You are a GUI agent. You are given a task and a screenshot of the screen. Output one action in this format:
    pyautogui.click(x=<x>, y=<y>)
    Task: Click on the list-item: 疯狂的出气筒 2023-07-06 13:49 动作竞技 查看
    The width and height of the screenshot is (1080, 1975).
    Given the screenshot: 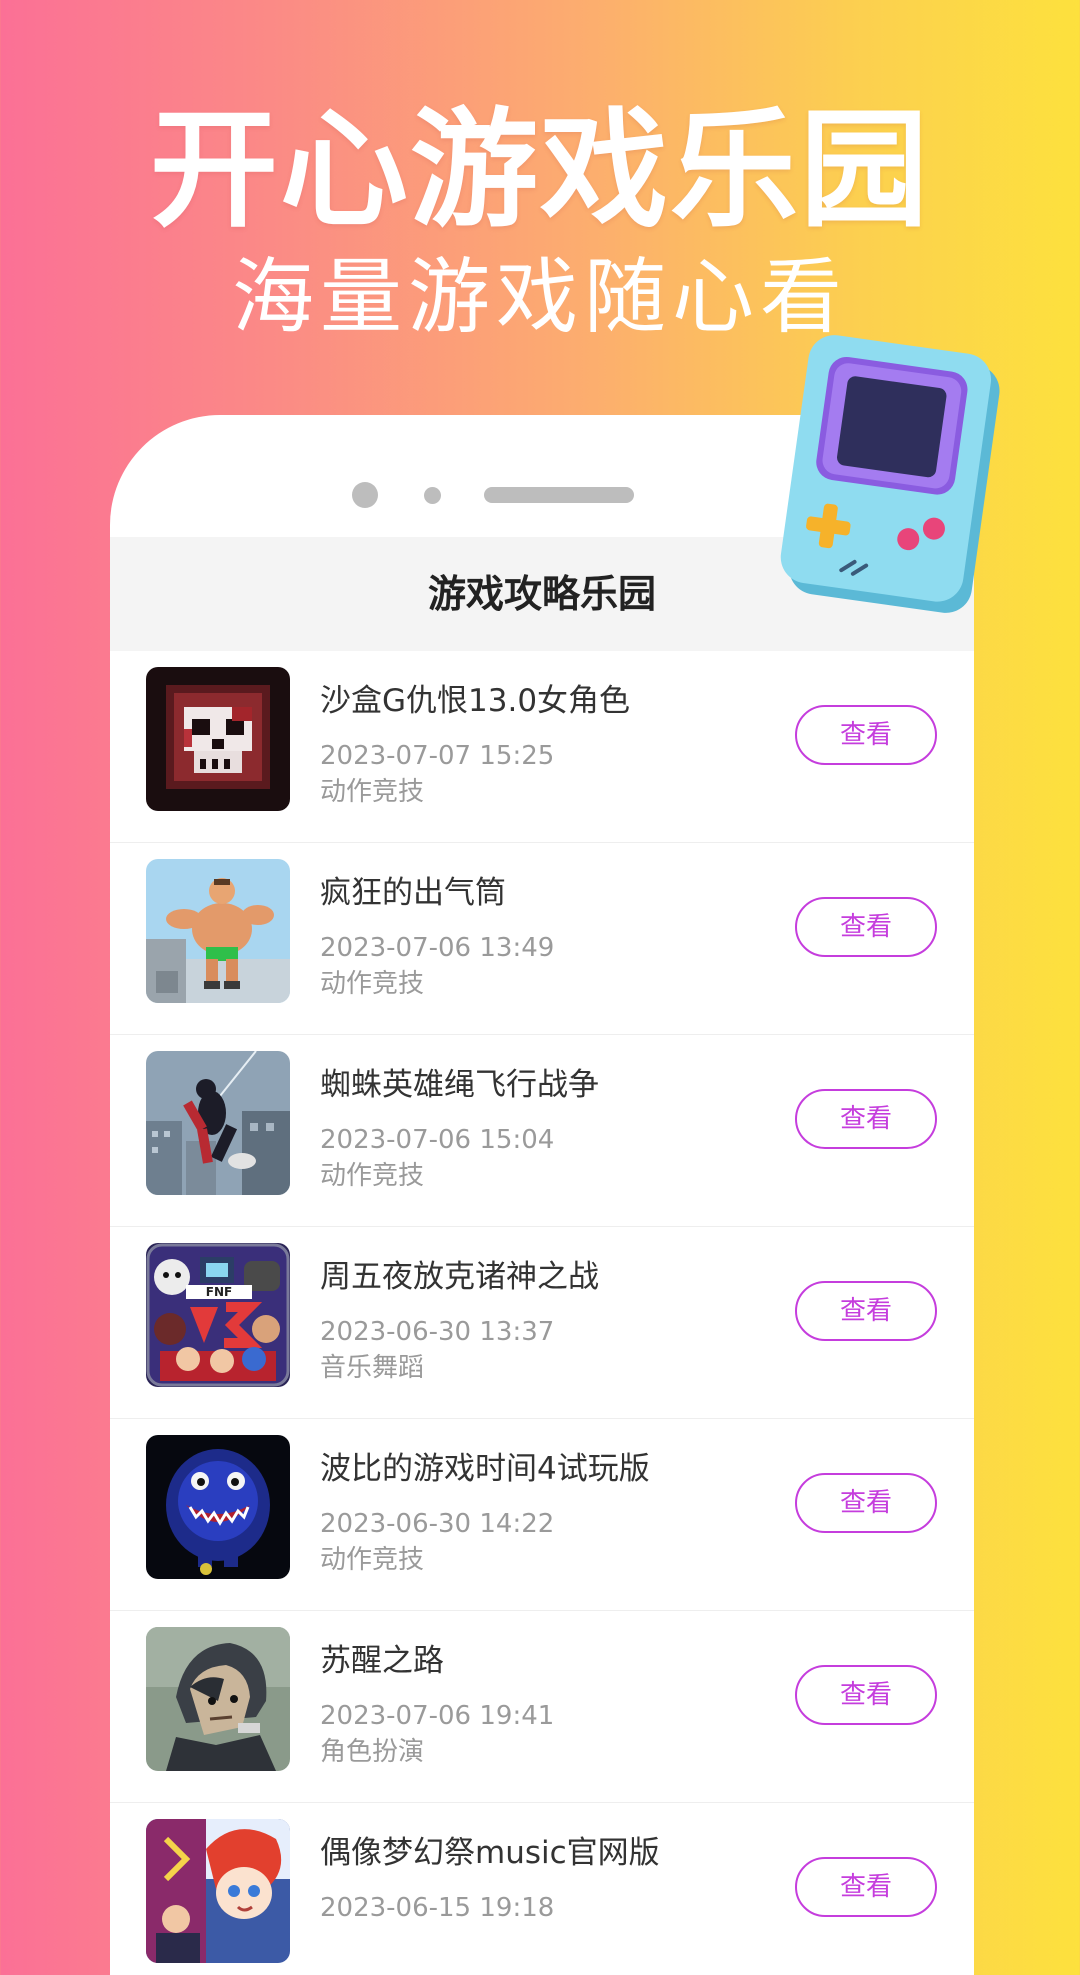 What is the action you would take?
    pyautogui.click(x=542, y=939)
    